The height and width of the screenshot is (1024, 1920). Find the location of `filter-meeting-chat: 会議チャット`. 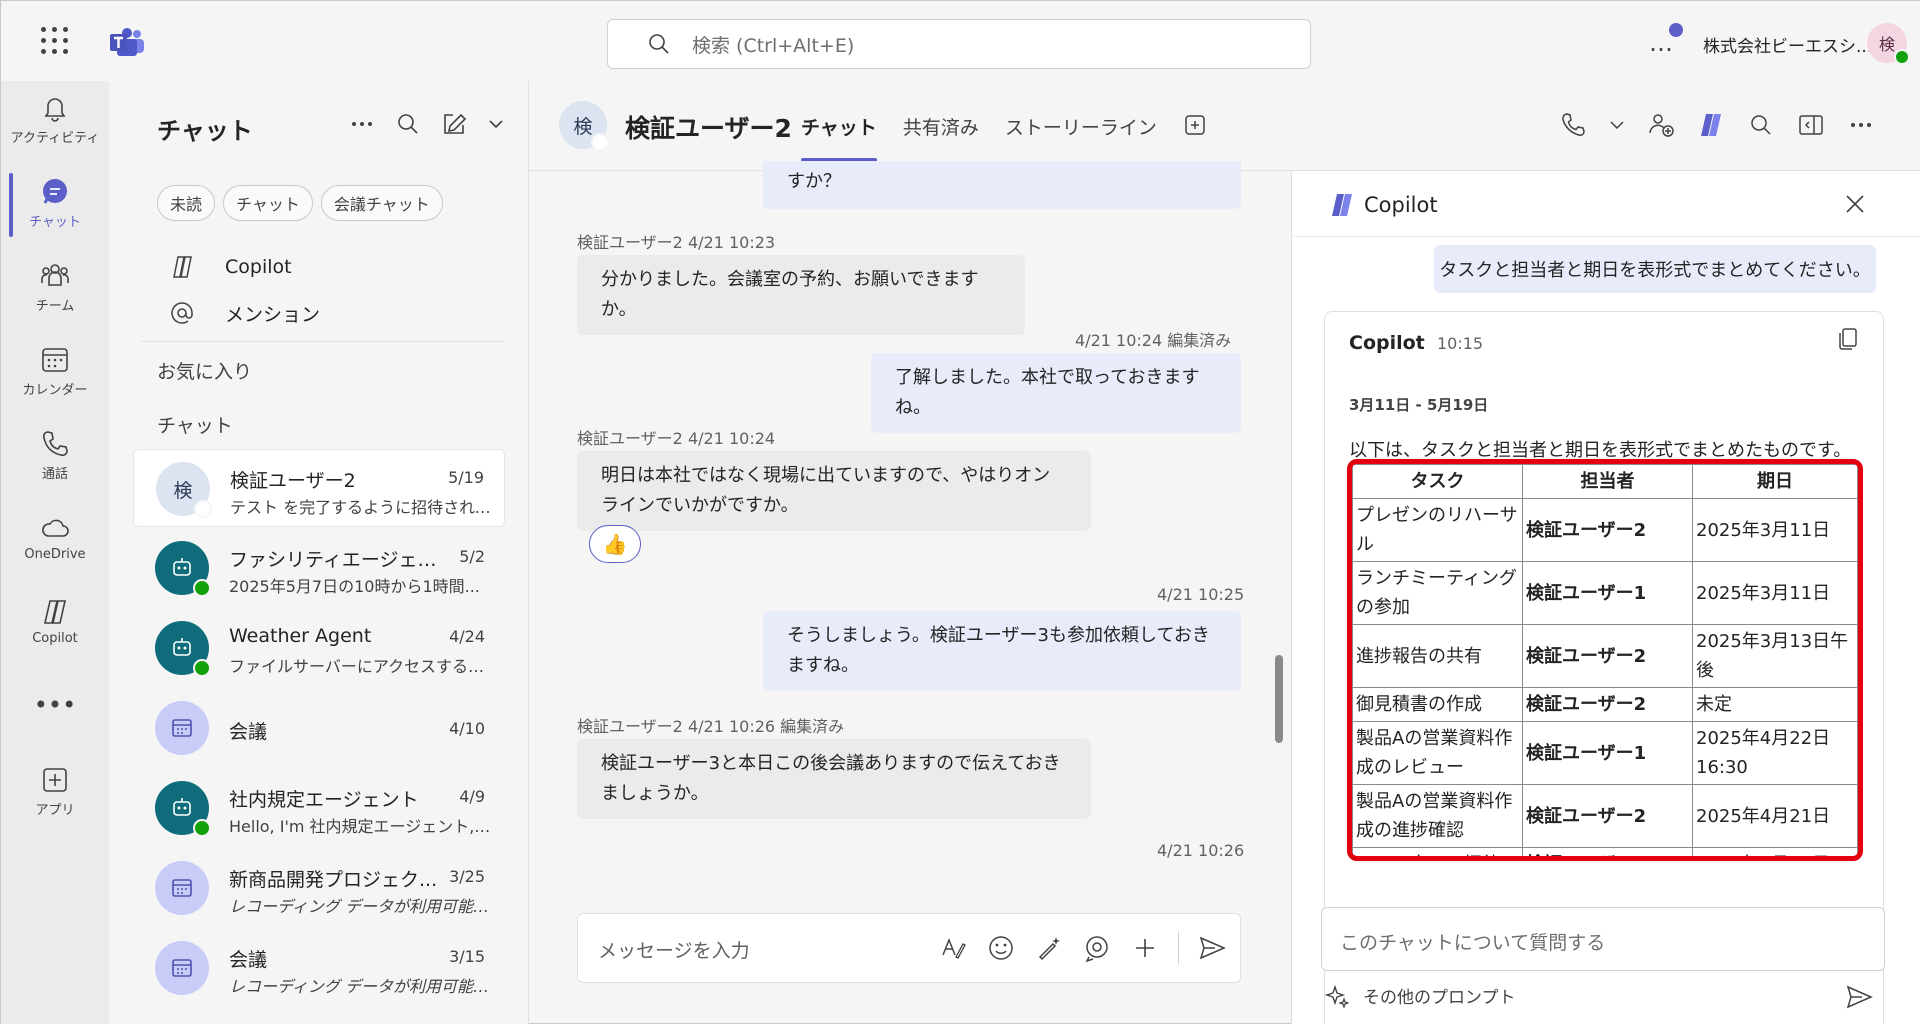

filter-meeting-chat: 会議チャット is located at coordinates (381, 203).